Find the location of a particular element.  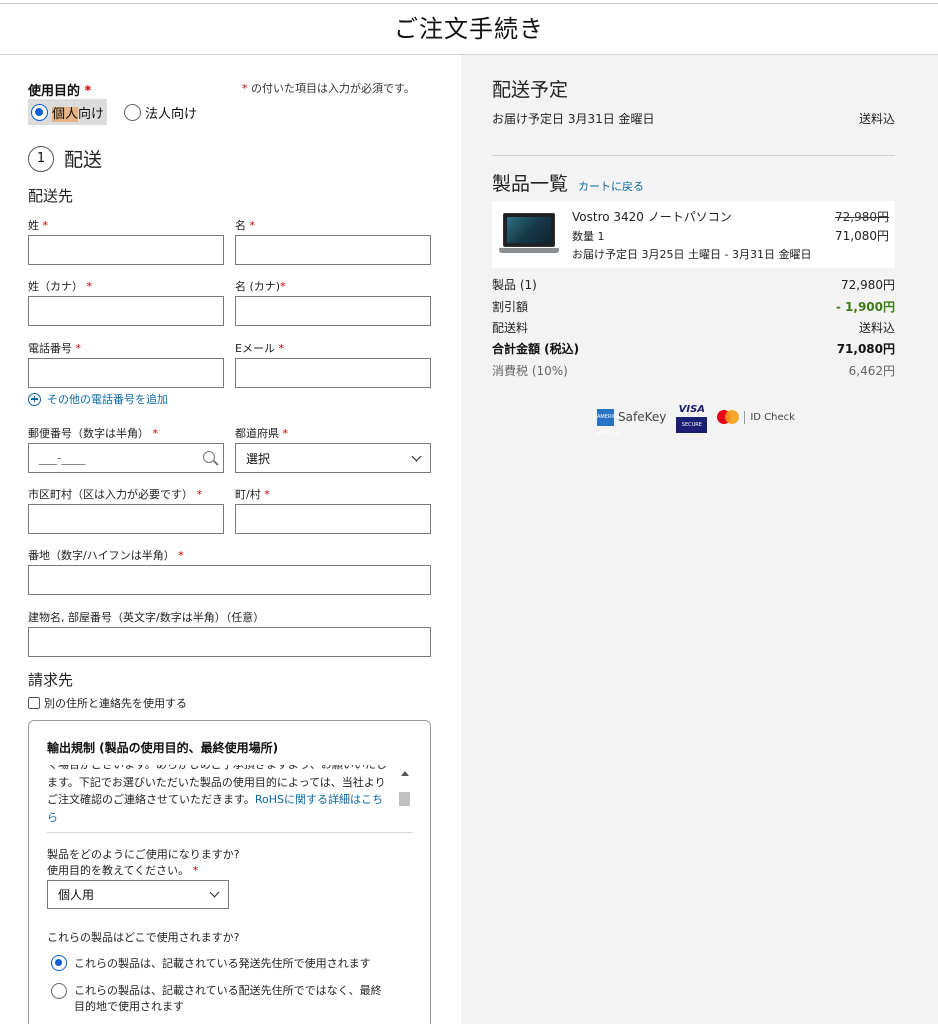

summary-tax-row: 消費税 (10%) 6,462円 is located at coordinates (693, 370).